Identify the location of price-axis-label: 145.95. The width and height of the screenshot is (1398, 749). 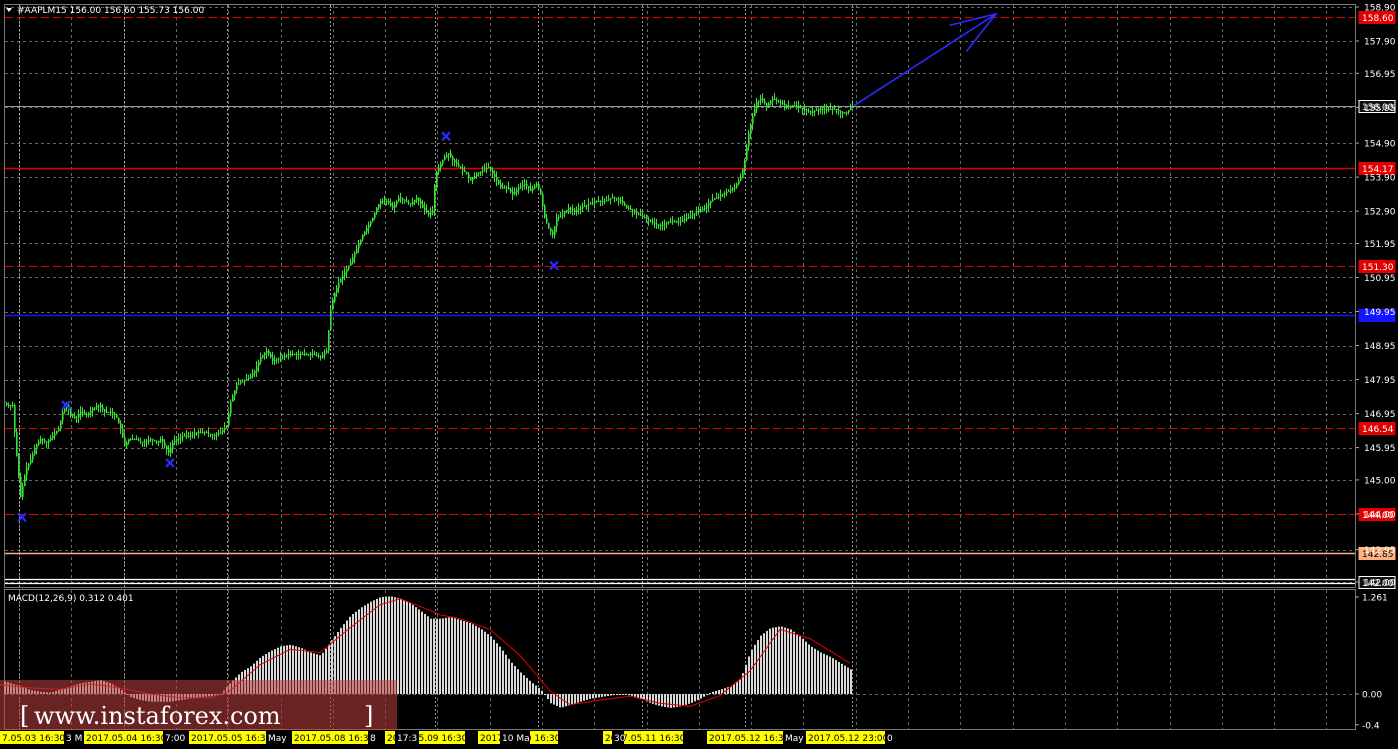
(1380, 449).